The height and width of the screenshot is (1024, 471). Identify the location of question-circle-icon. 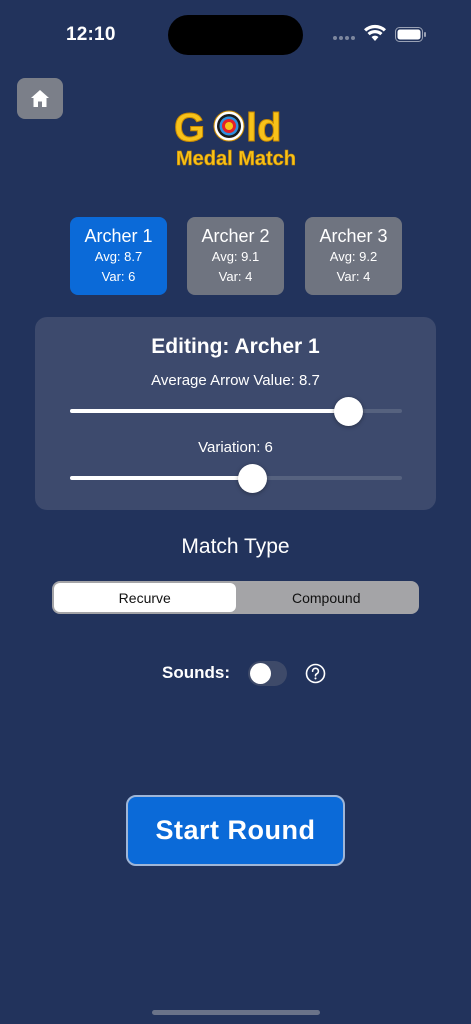
(315, 673).